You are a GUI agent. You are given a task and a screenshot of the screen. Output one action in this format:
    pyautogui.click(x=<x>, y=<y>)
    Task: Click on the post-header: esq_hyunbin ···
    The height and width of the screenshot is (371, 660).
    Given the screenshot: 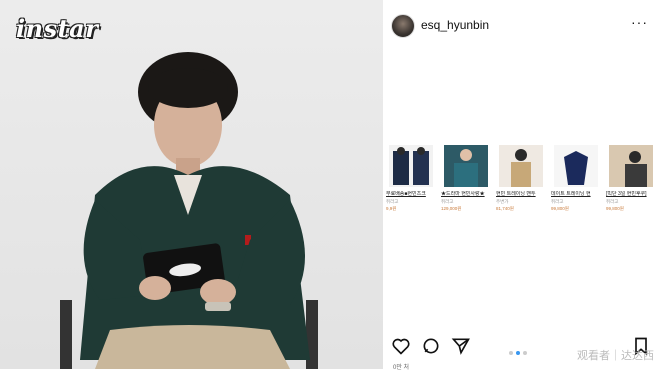 What is the action you would take?
    pyautogui.click(x=521, y=24)
    